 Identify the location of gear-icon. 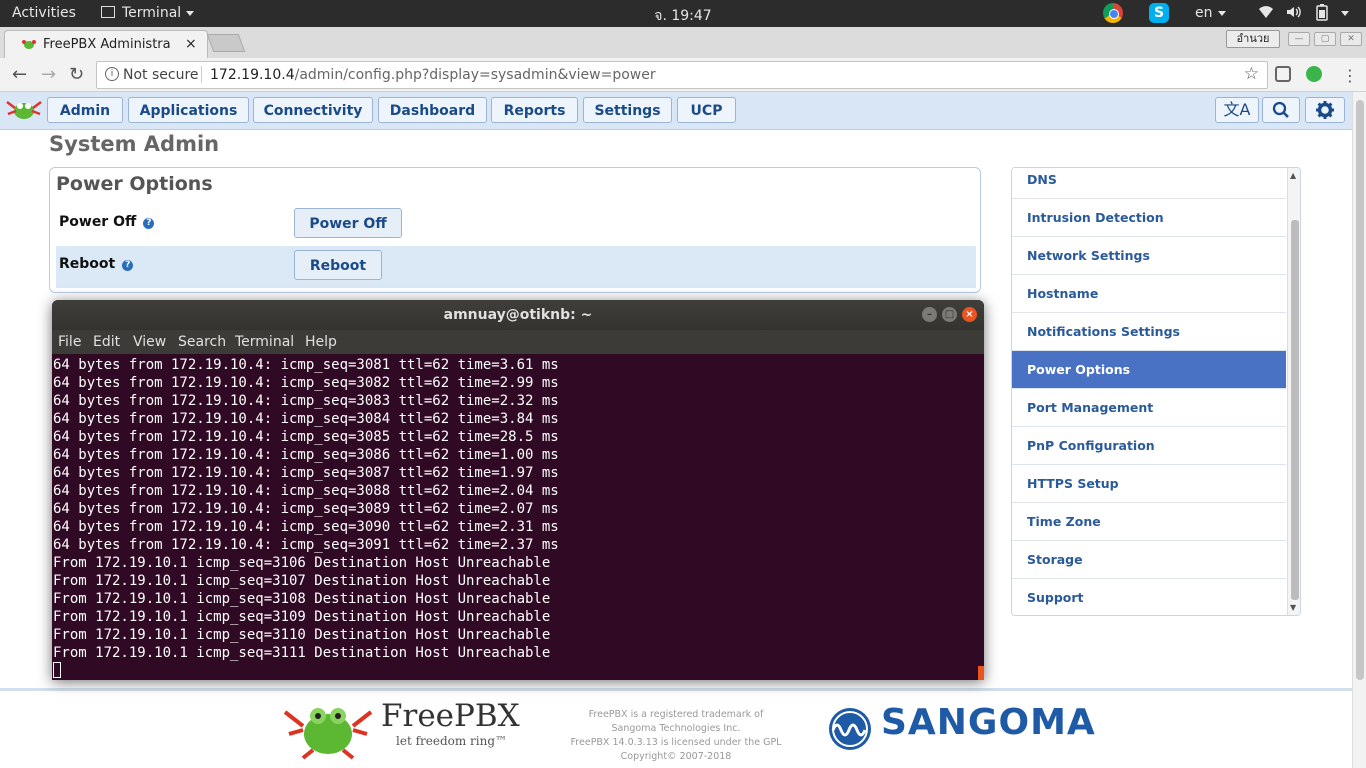
(1325, 110).